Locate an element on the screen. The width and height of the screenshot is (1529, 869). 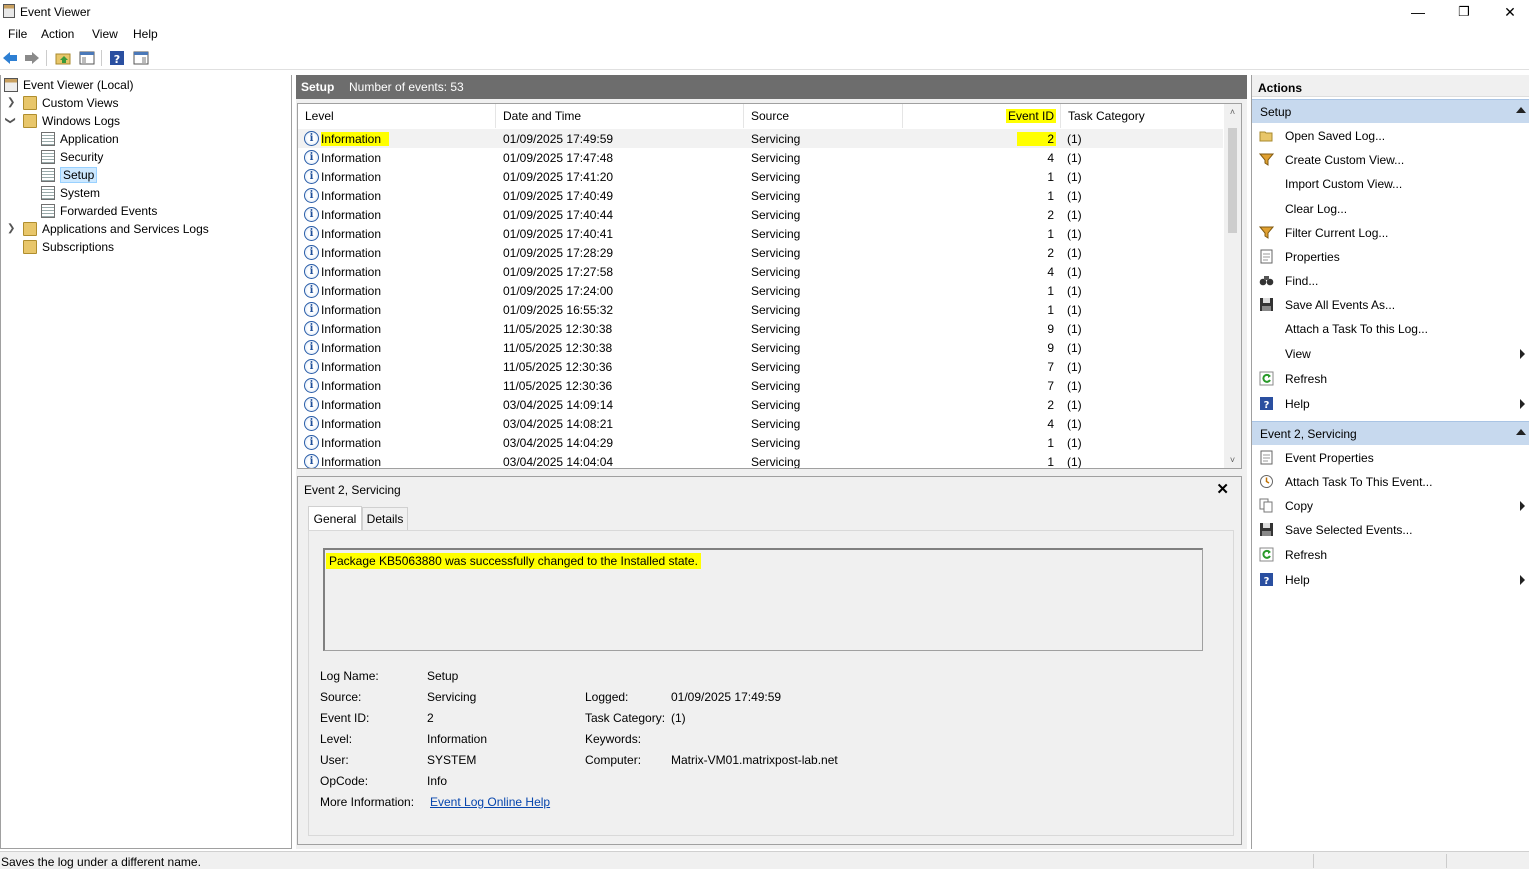
action-event-properties: Event Properties is located at coordinates (1390, 458).